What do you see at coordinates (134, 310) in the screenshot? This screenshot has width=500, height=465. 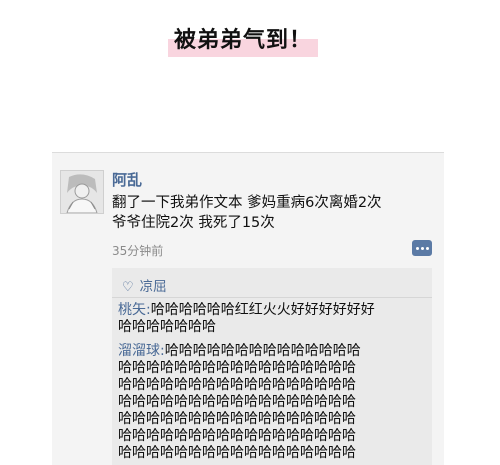 I see `comment-author: 桃矢:` at bounding box center [134, 310].